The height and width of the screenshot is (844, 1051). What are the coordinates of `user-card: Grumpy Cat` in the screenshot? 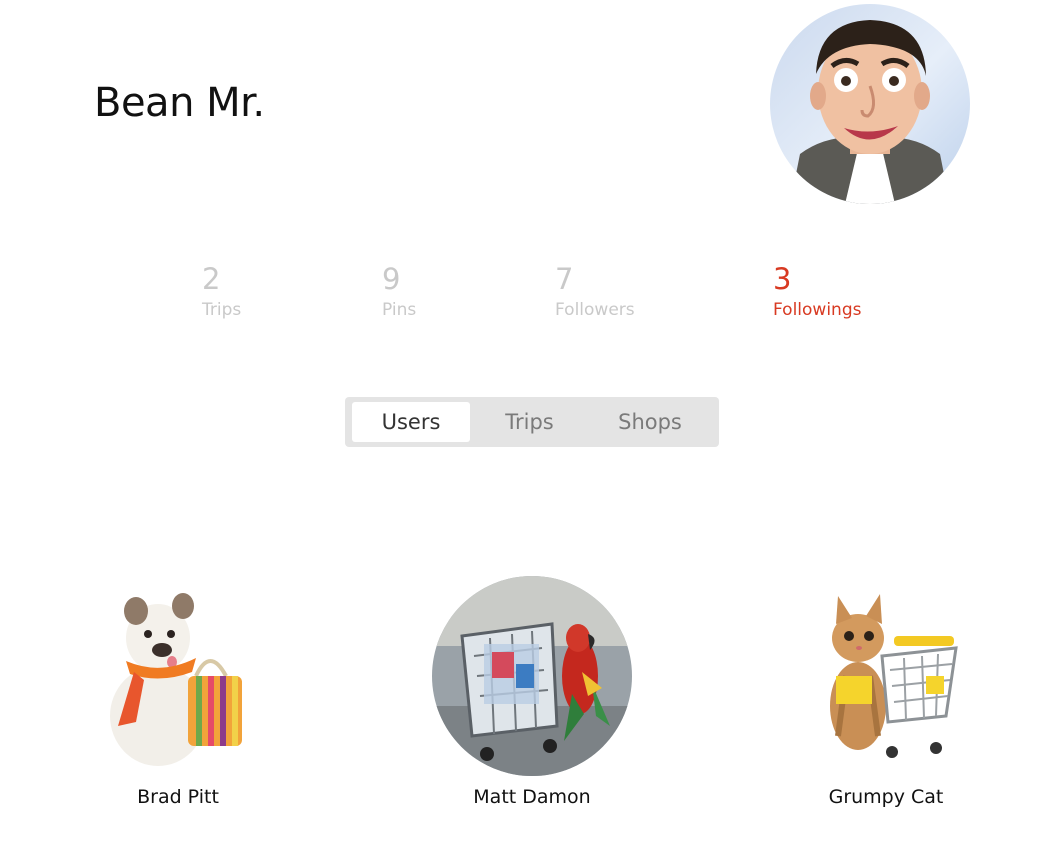 It's located at (886, 692).